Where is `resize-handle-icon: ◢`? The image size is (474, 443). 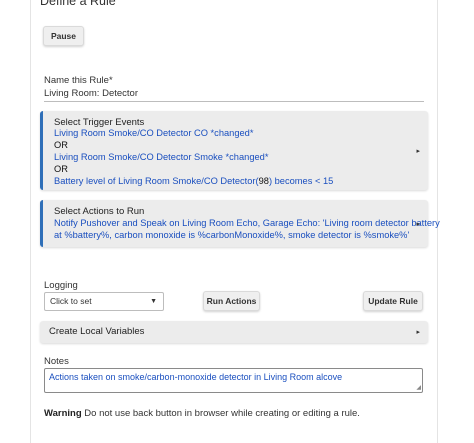 resize-handle-icon: ◢ is located at coordinates (418, 387).